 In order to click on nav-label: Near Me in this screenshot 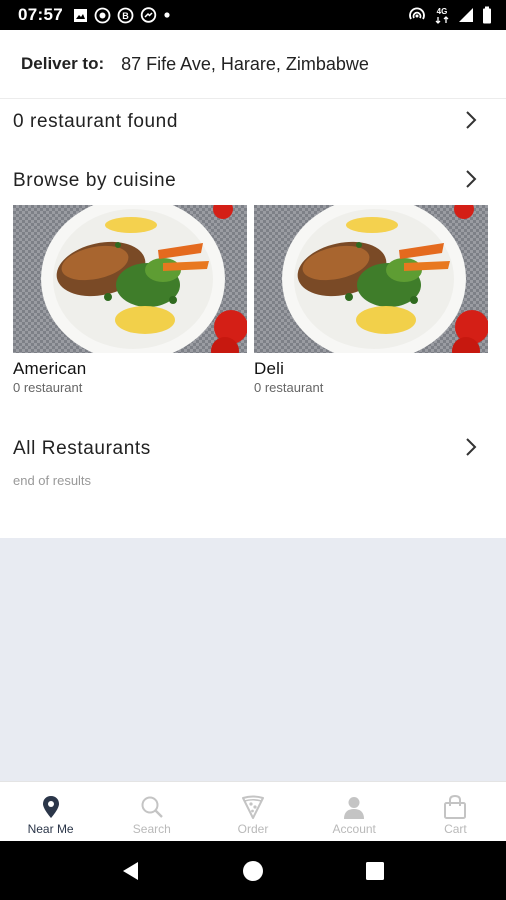, I will do `click(50, 829)`.